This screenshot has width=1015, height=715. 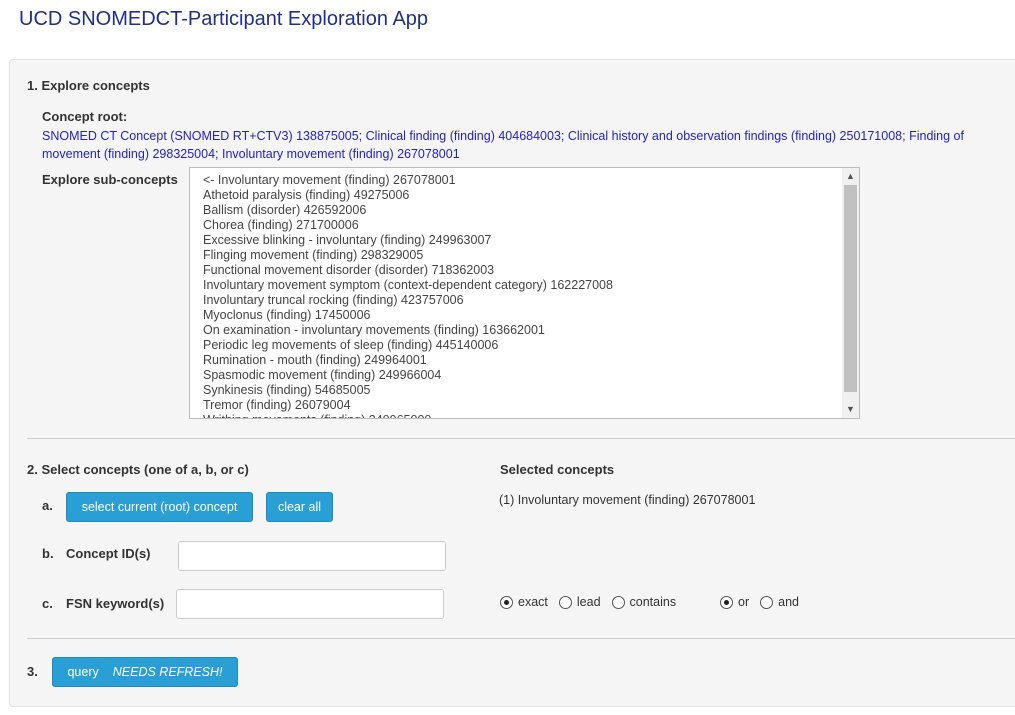 I want to click on sub-concept-option: Spasmodic movement (finding) 249966004, so click(x=518, y=375).